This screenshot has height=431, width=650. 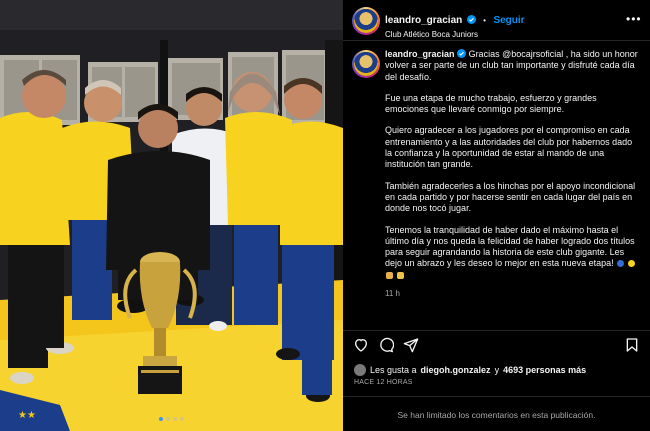 What do you see at coordinates (393, 370) in the screenshot?
I see `likes-prefix: Les gusta a` at bounding box center [393, 370].